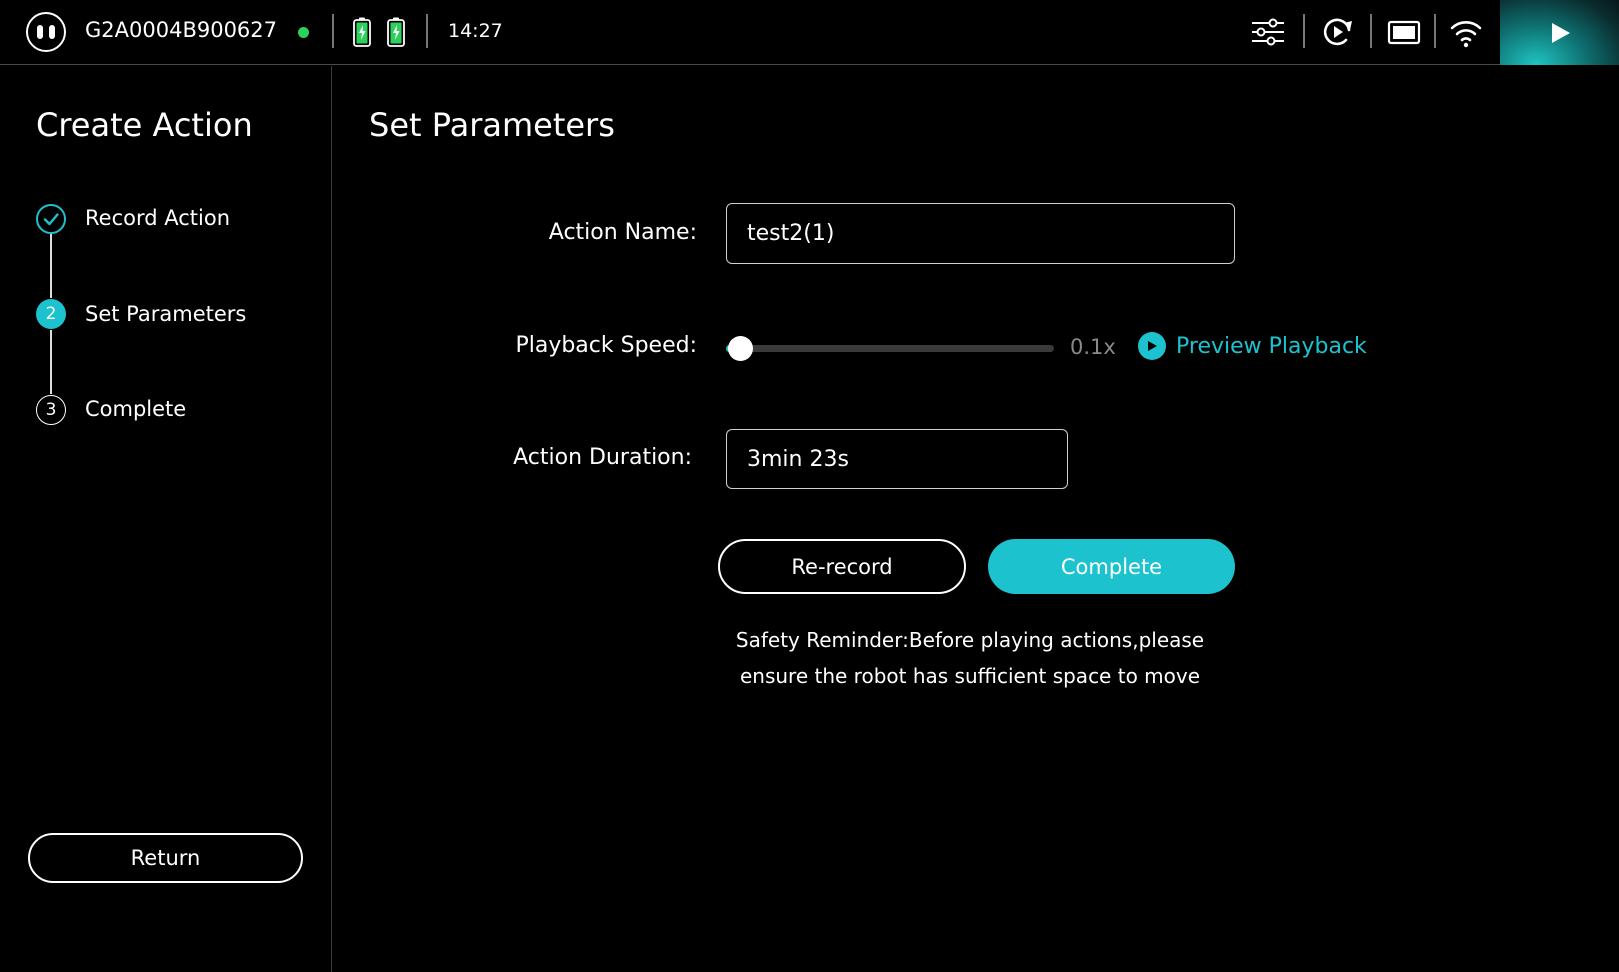  I want to click on page-title: Set Parameters, so click(492, 125).